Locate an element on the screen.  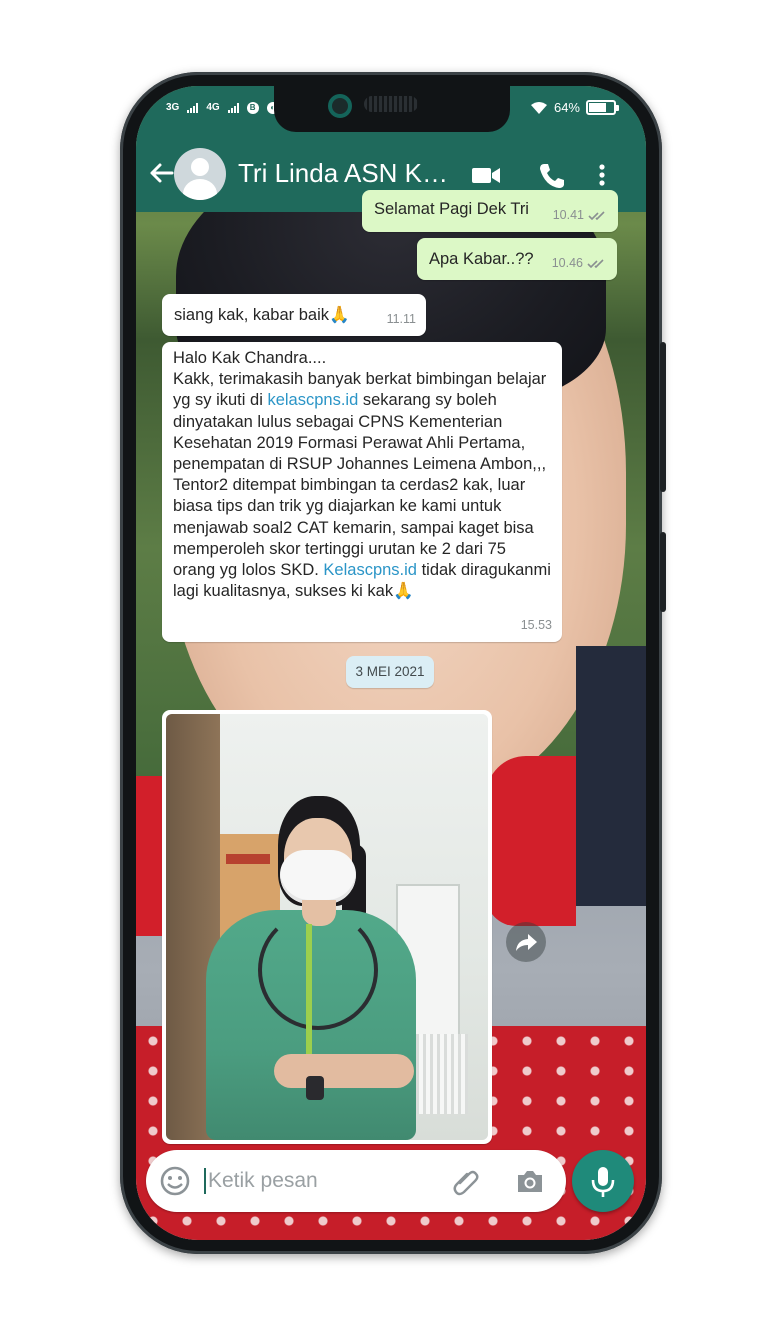
outgoing-message: Selamat Pagi Dek Tri 10.41 is located at coordinates (490, 211).